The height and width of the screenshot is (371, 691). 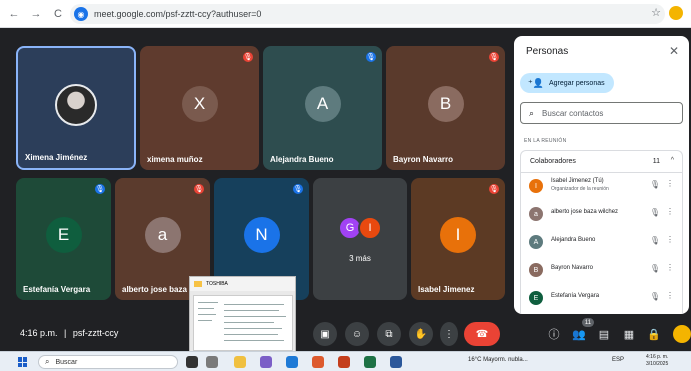 What do you see at coordinates (242, 315) in the screenshot?
I see `taskbar-thumbnail-preview: TOSHIBA` at bounding box center [242, 315].